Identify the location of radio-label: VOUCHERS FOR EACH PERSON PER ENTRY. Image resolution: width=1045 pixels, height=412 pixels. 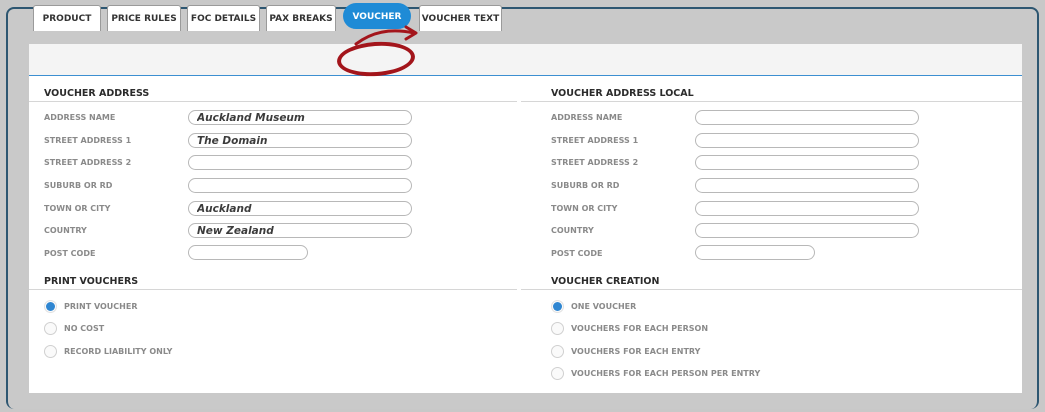
(666, 373).